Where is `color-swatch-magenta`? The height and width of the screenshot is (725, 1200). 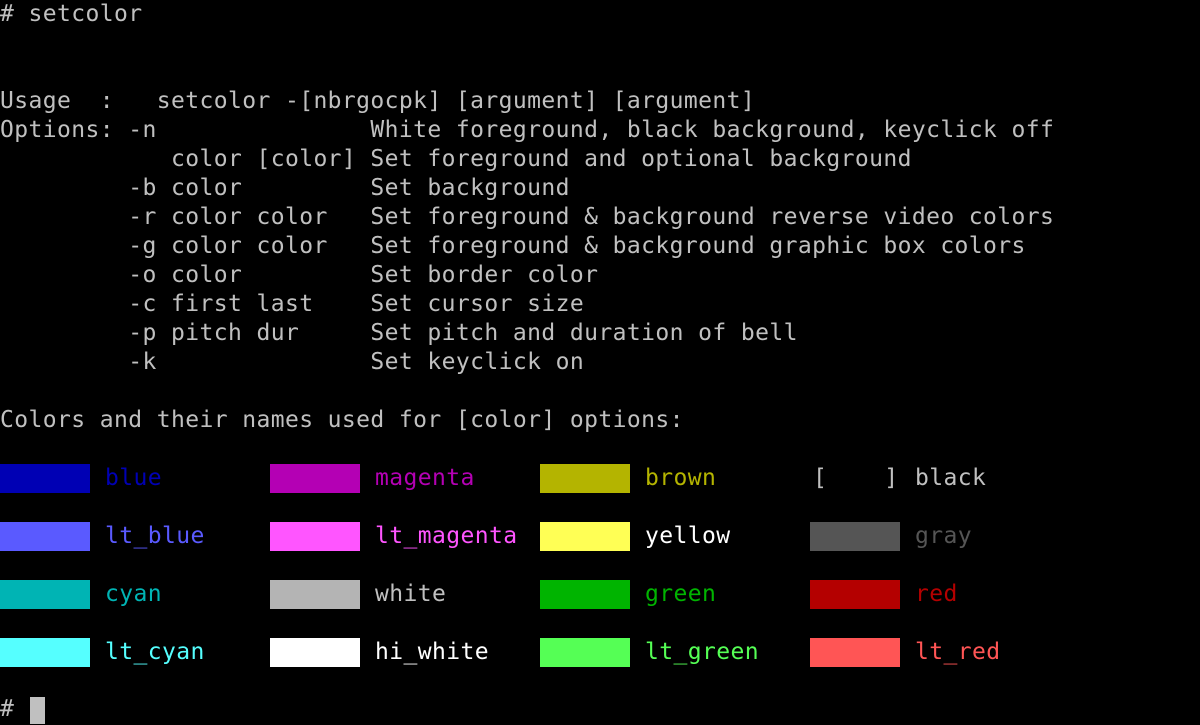
color-swatch-magenta is located at coordinates (315, 478).